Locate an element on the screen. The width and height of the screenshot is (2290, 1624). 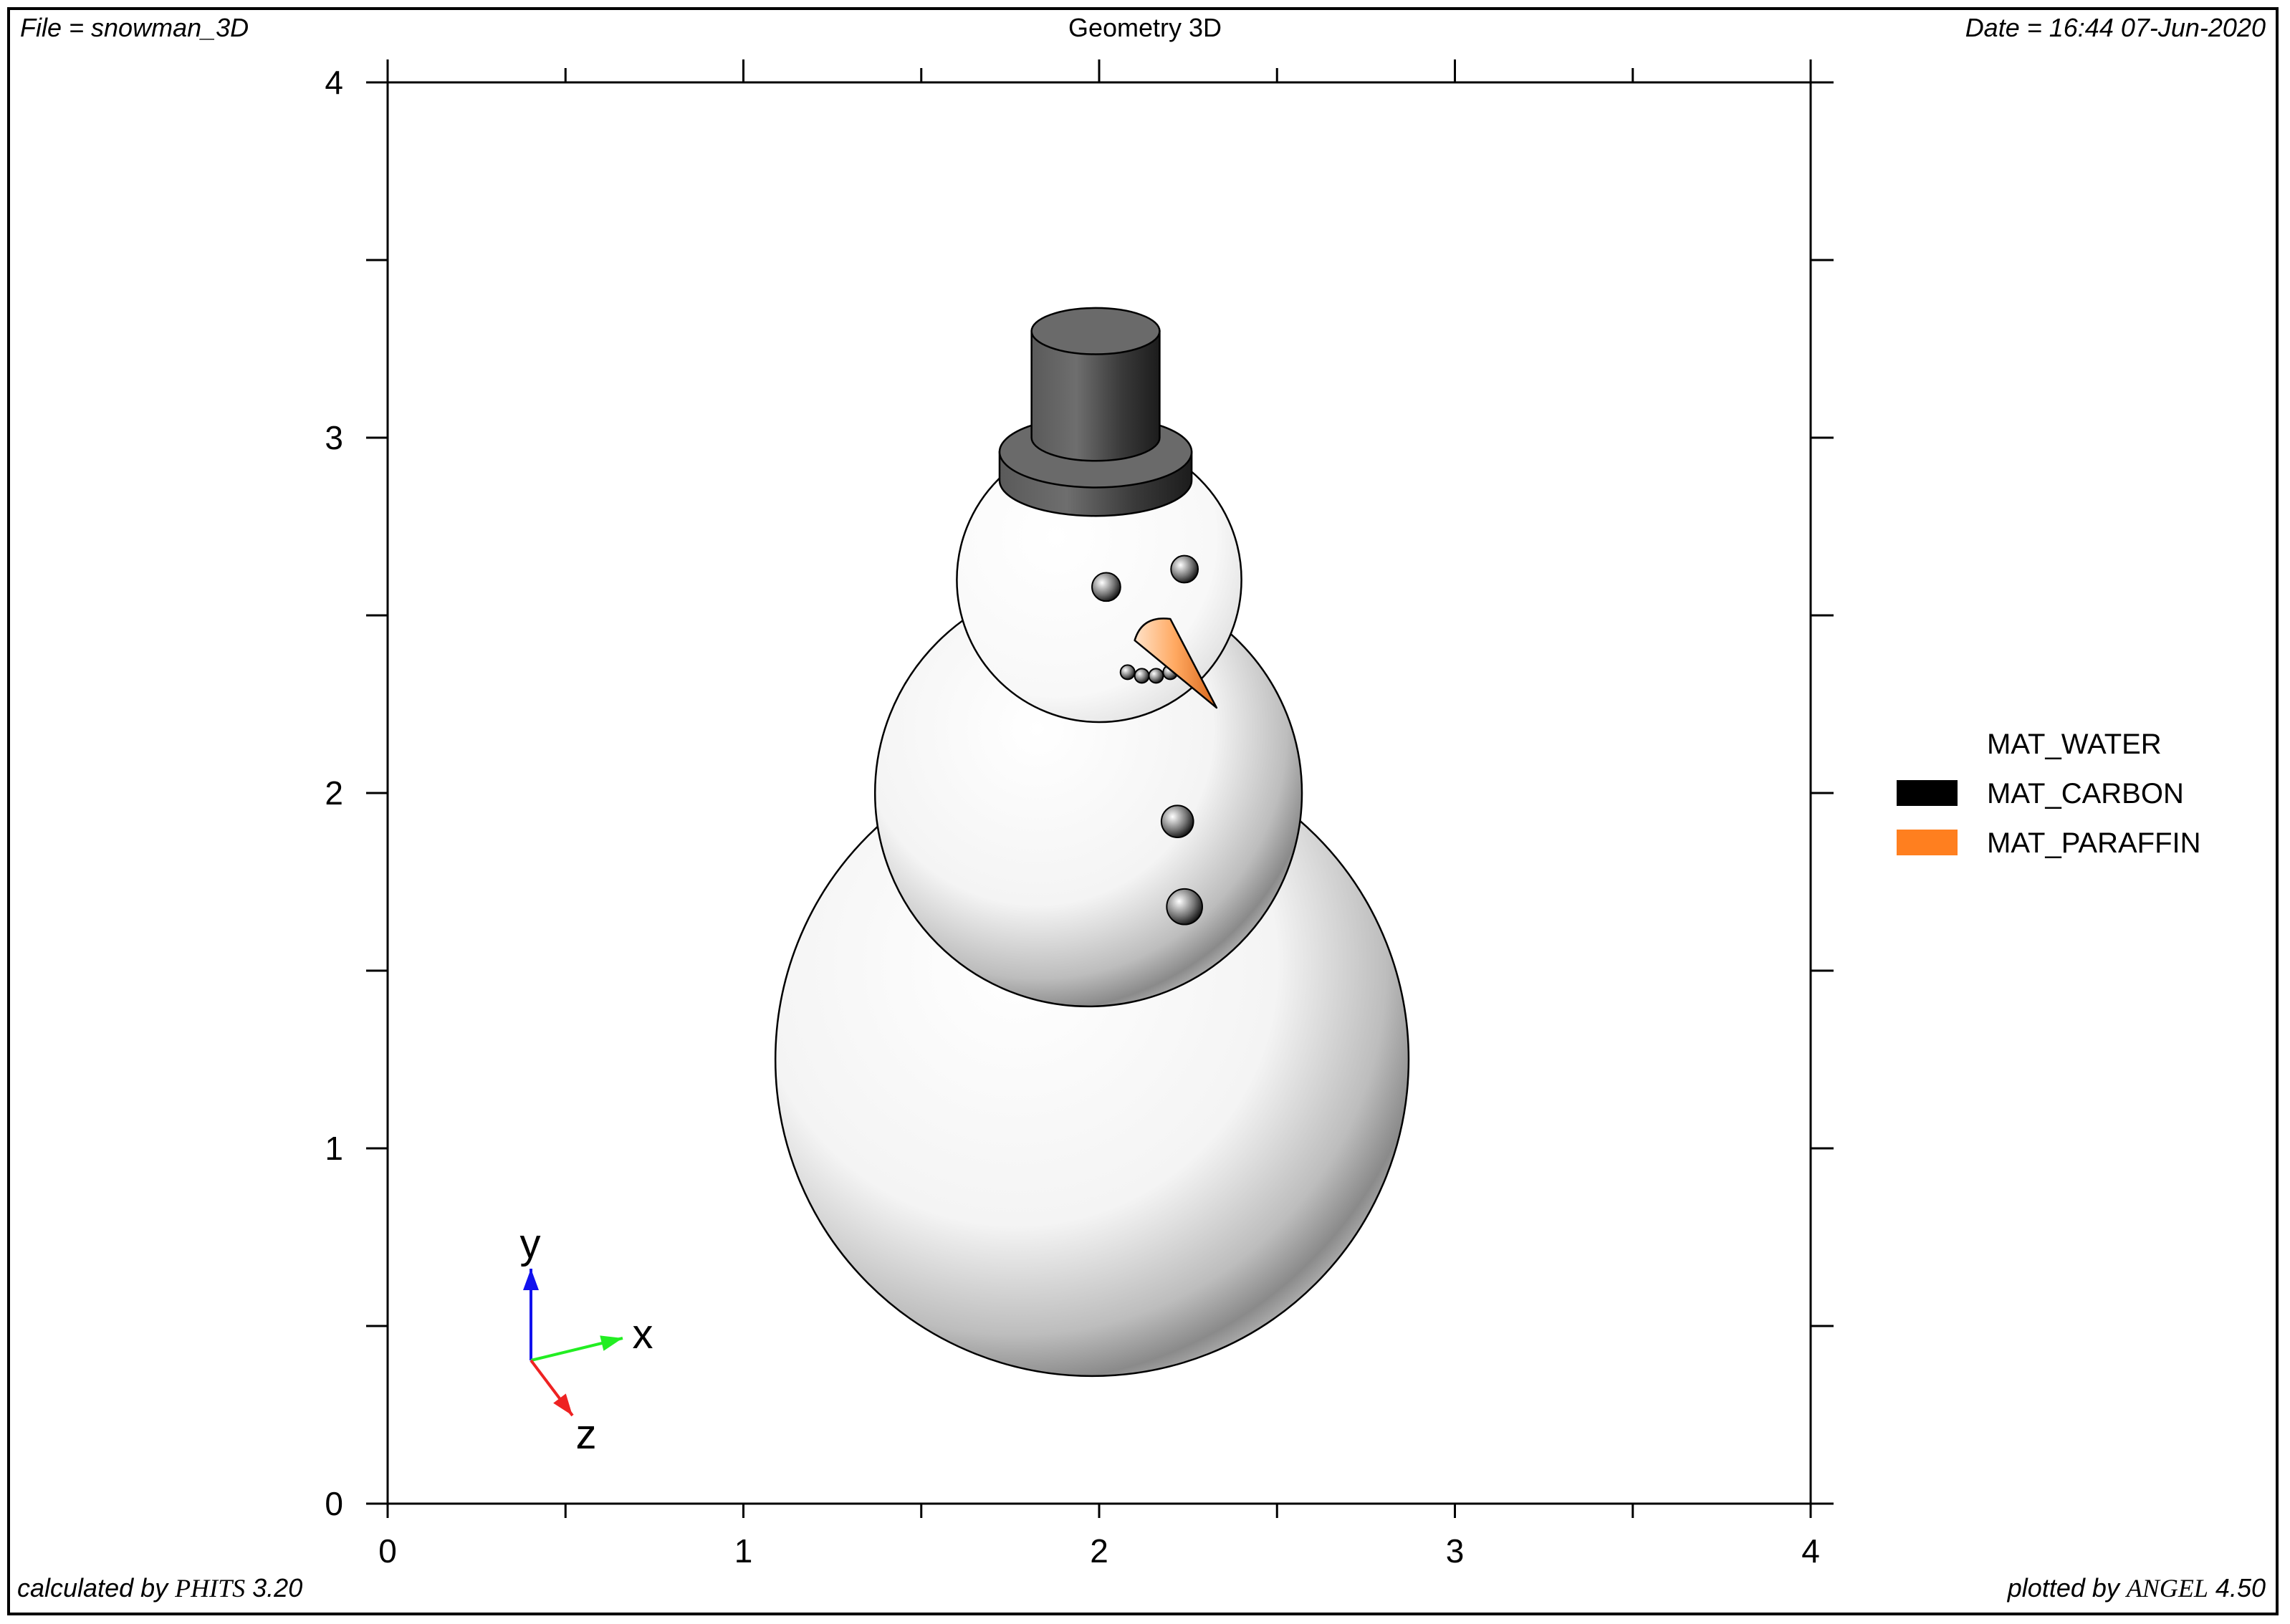
axis-indicator: y x z is located at coordinates (586, 1340).